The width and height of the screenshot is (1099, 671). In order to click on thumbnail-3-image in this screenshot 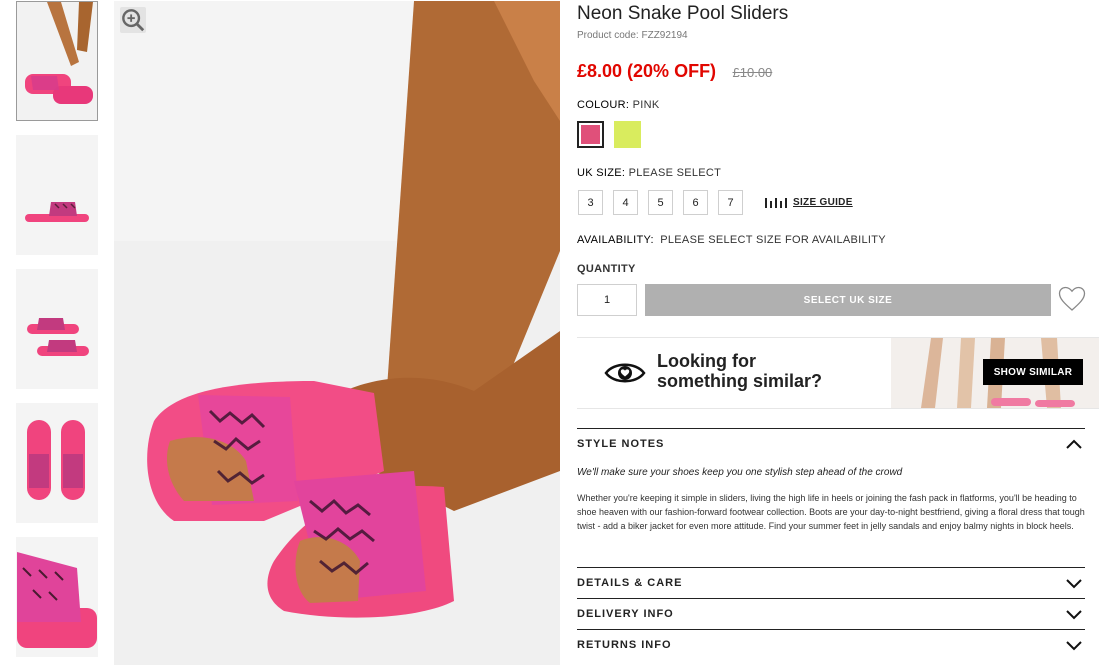, I will do `click(57, 329)`.